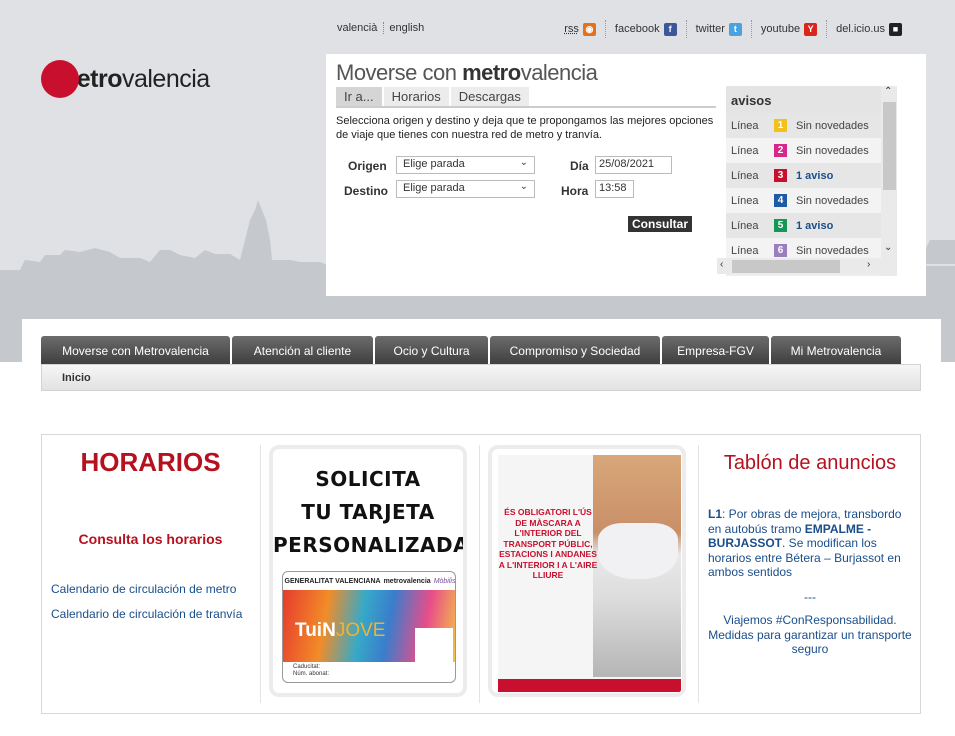 The height and width of the screenshot is (736, 955). I want to click on tram-calendar-link: Calendario de circulación de tranvía, so click(146, 614).